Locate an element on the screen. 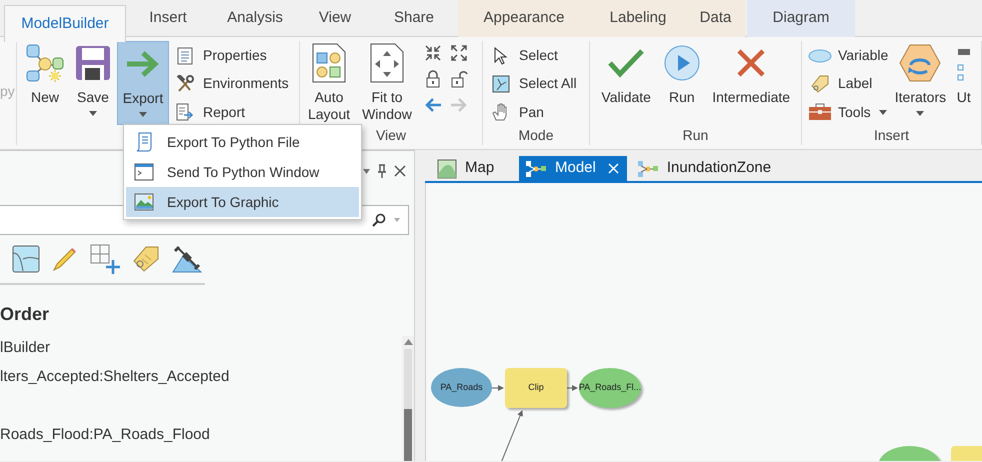 Image resolution: width=982 pixels, height=462 pixels. map-icon is located at coordinates (447, 168).